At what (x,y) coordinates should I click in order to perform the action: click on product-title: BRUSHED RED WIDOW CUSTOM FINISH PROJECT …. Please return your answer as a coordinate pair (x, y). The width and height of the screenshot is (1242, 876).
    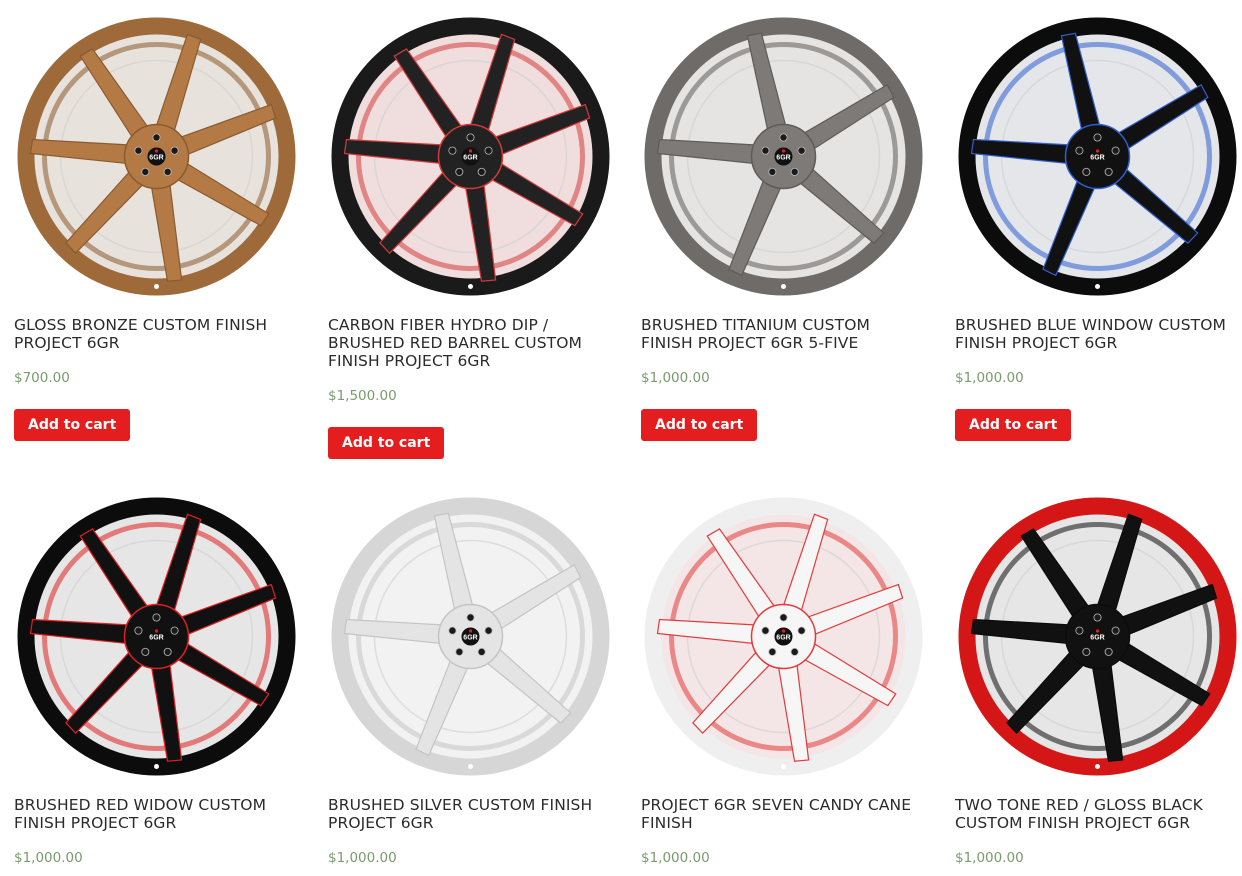
    Looking at the image, I should click on (156, 814).